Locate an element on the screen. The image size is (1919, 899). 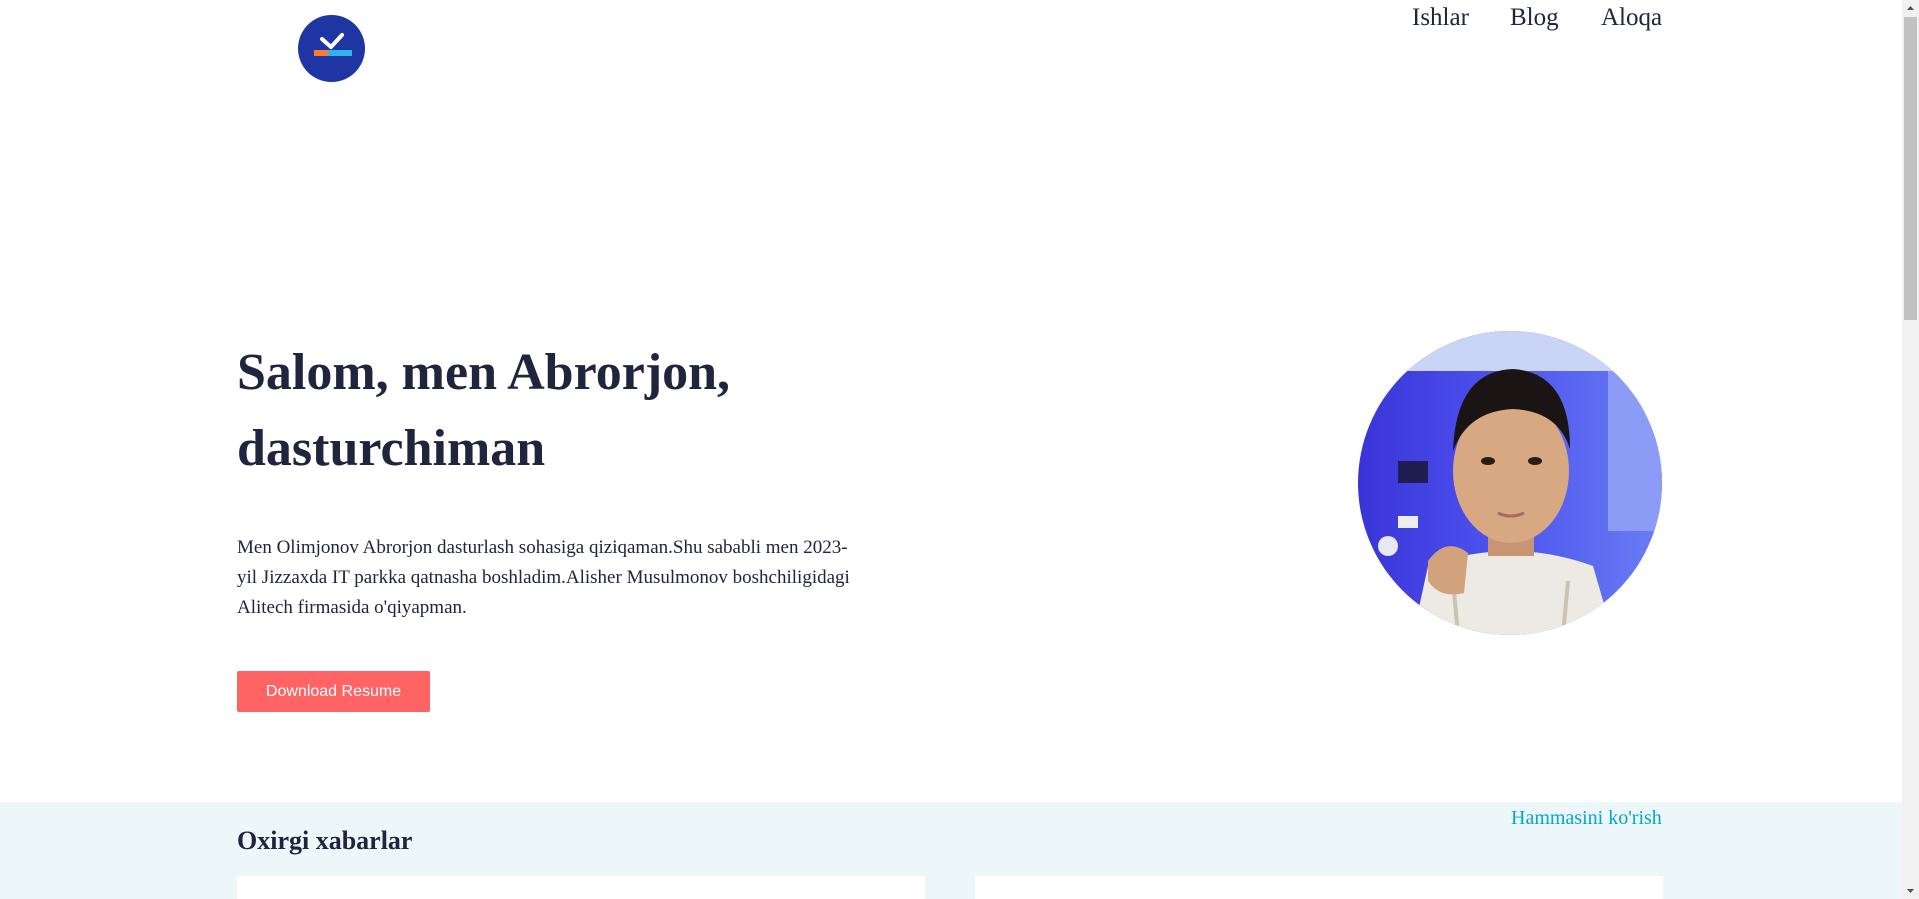
profile-photo is located at coordinates (1510, 483).